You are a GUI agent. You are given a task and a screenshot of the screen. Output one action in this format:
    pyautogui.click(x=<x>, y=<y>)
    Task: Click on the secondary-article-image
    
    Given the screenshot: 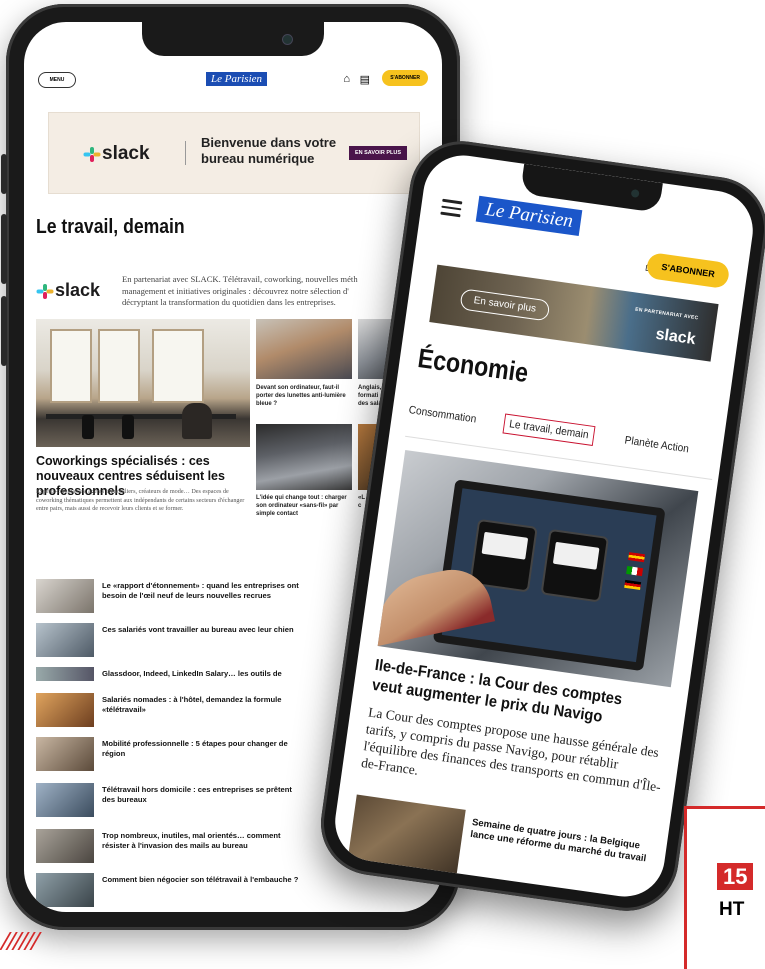 What is the action you would take?
    pyautogui.click(x=406, y=839)
    